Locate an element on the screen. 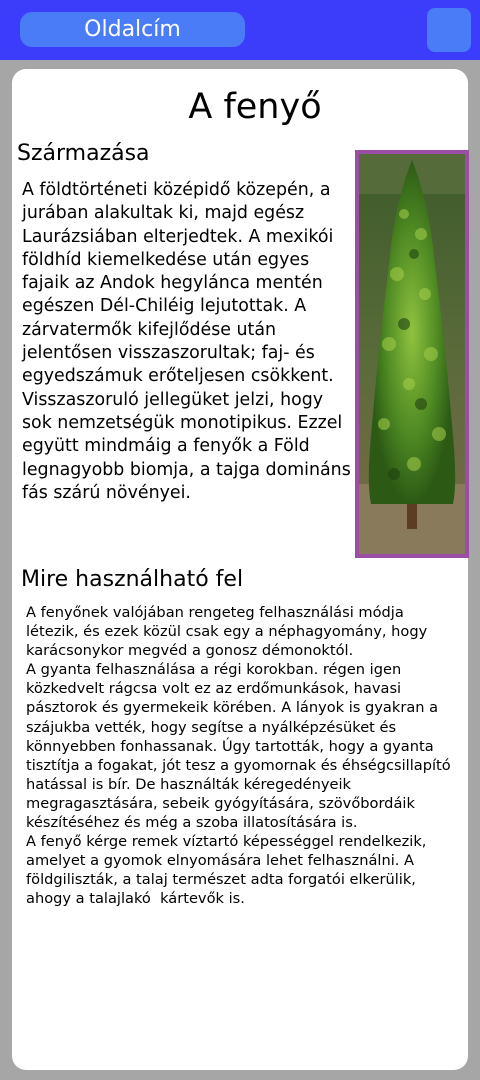 The height and width of the screenshot is (1080, 480). top-bar: Oldalcím is located at coordinates (240, 30).